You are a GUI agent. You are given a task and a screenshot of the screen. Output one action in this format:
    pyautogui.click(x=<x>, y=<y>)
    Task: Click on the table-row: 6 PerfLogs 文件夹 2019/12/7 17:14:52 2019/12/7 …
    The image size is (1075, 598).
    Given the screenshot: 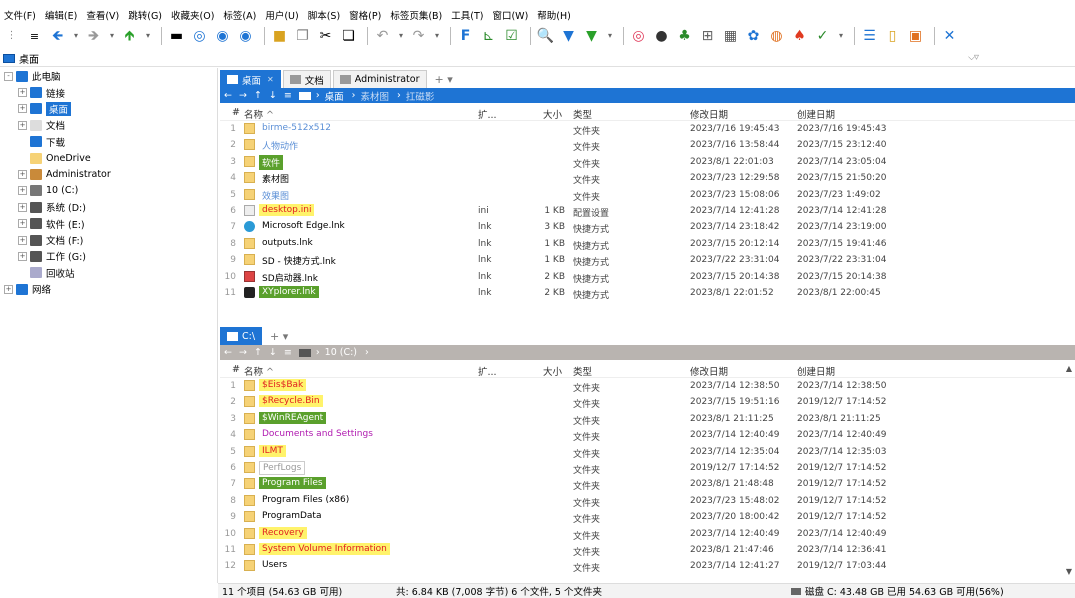 What is the action you would take?
    pyautogui.click(x=647, y=468)
    